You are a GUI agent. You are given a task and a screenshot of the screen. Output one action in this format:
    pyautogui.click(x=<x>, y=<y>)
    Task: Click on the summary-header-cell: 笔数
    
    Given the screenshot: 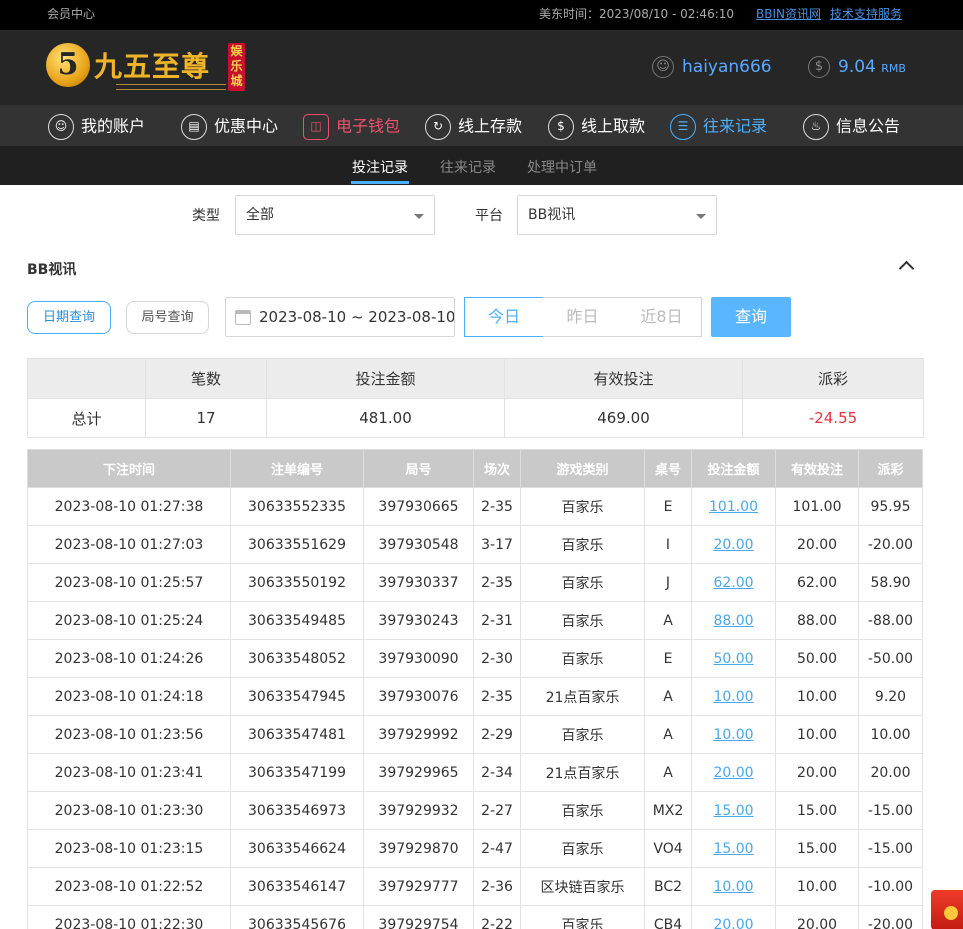 What is the action you would take?
    pyautogui.click(x=206, y=378)
    